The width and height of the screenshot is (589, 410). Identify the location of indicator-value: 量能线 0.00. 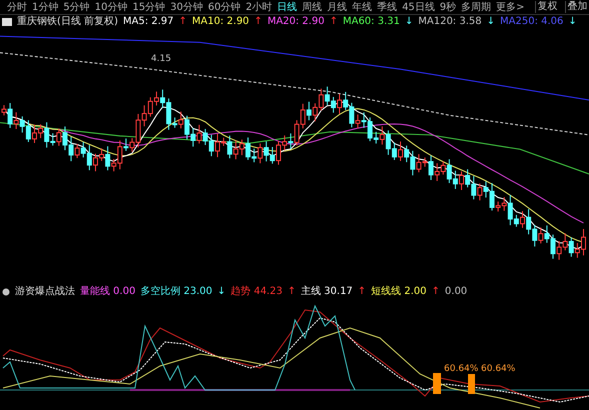
(108, 292).